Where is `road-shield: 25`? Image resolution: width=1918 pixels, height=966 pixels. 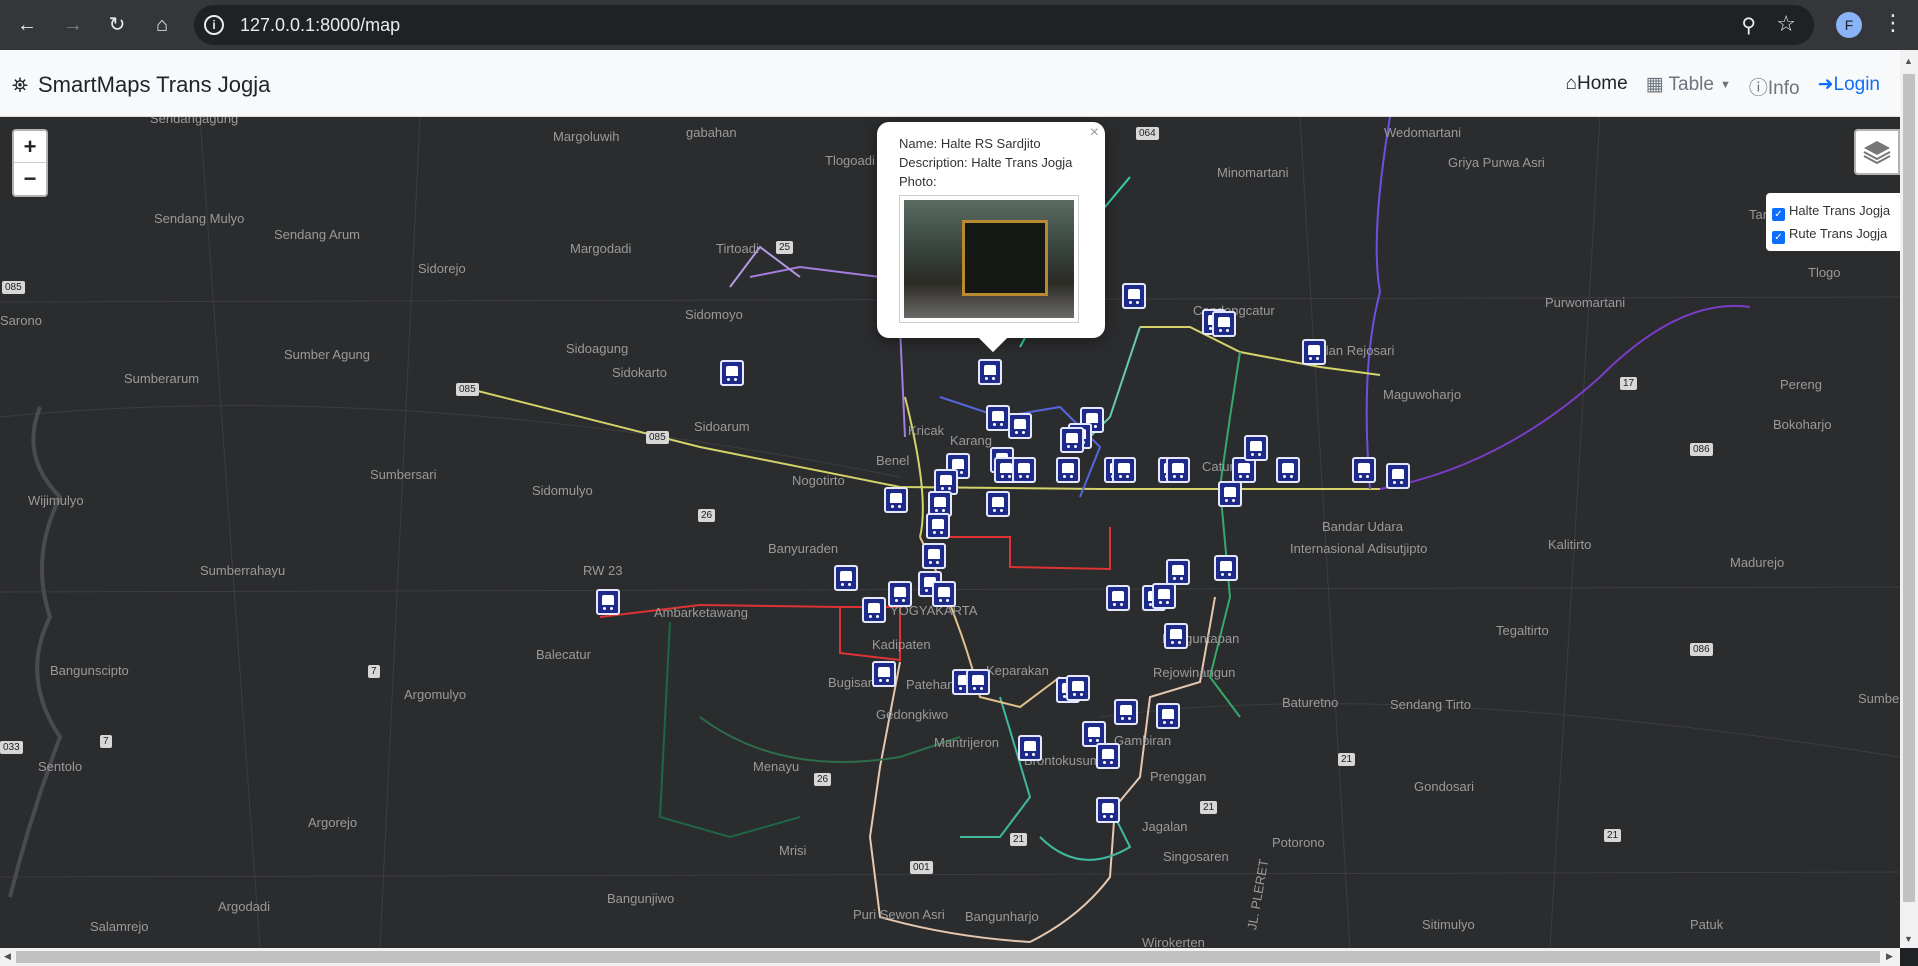
road-shield: 25 is located at coordinates (785, 247).